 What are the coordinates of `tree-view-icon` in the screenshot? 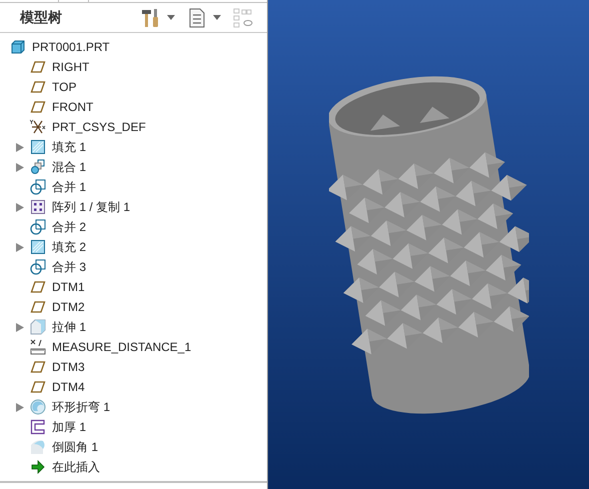 It's located at (243, 17).